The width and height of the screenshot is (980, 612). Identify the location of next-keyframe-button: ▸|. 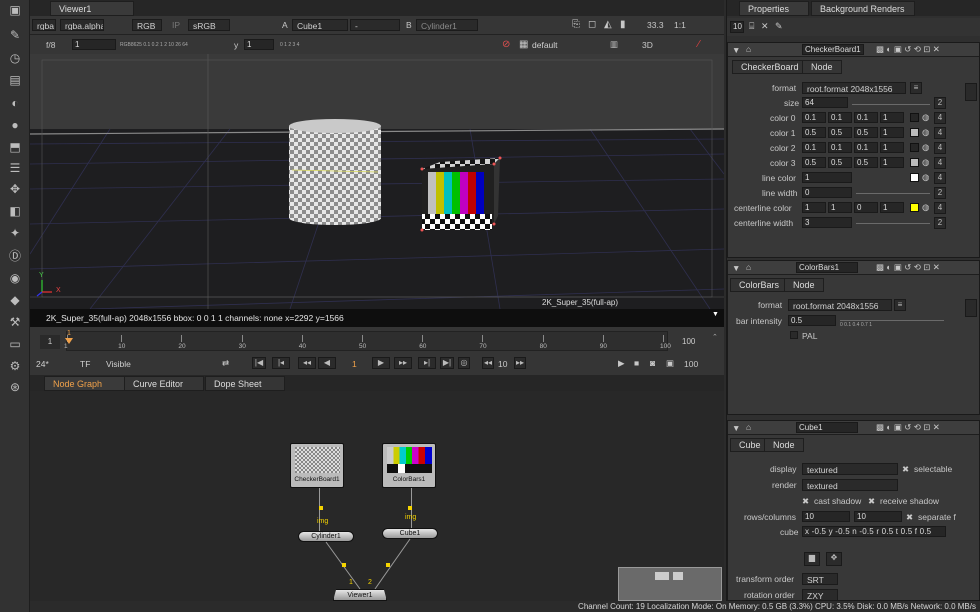
(427, 363).